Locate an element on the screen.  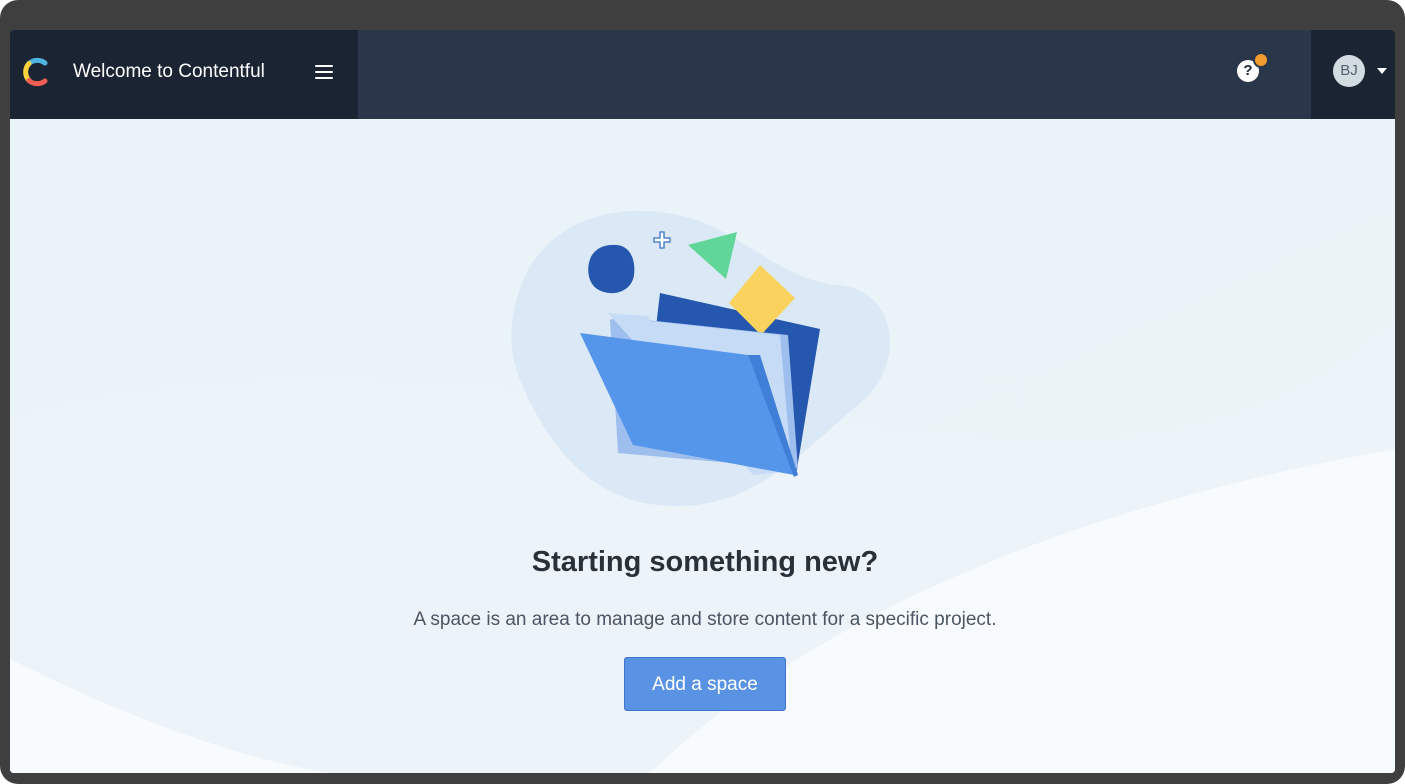
notification-dot is located at coordinates (1261, 60).